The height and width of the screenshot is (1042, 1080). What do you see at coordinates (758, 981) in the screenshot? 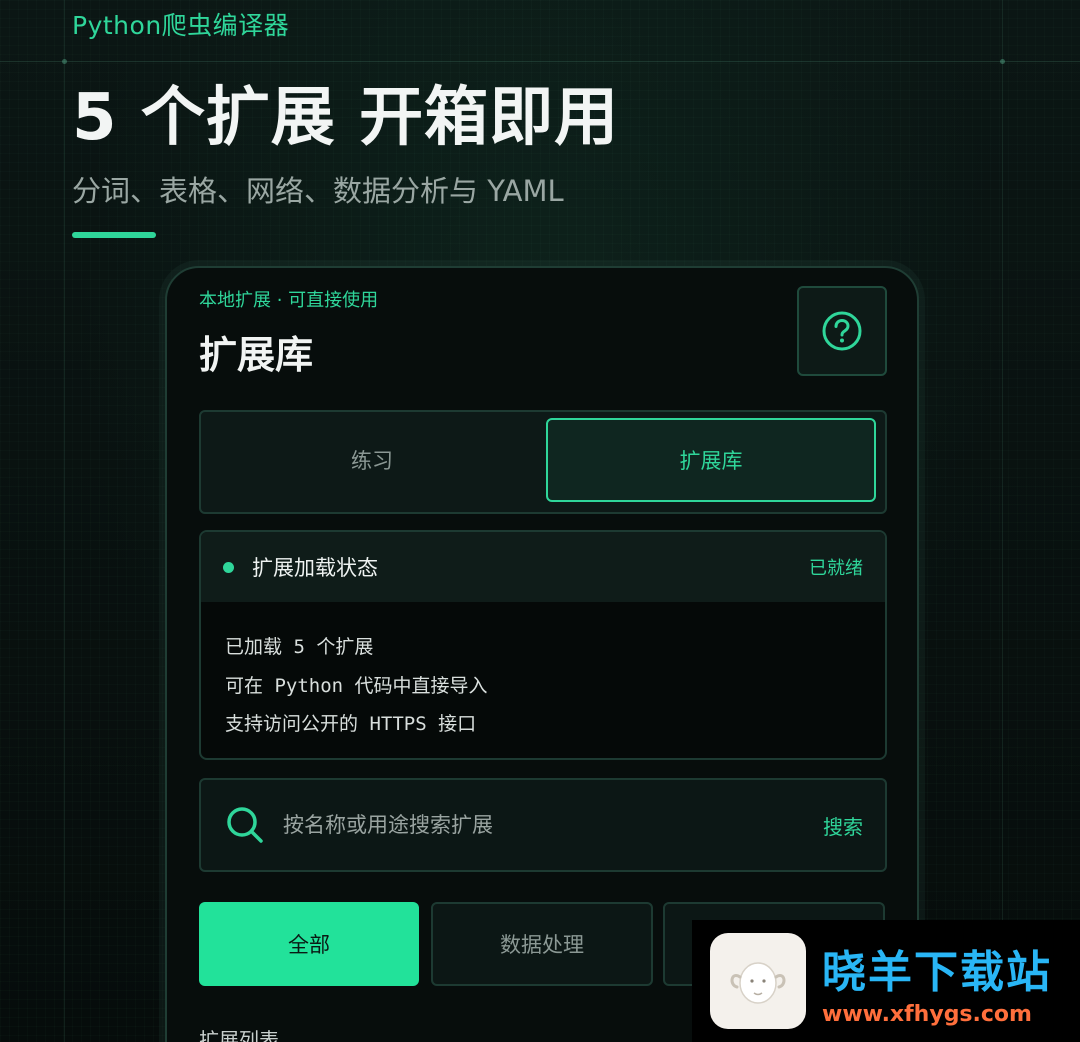
I see `sheep-logo-icon` at bounding box center [758, 981].